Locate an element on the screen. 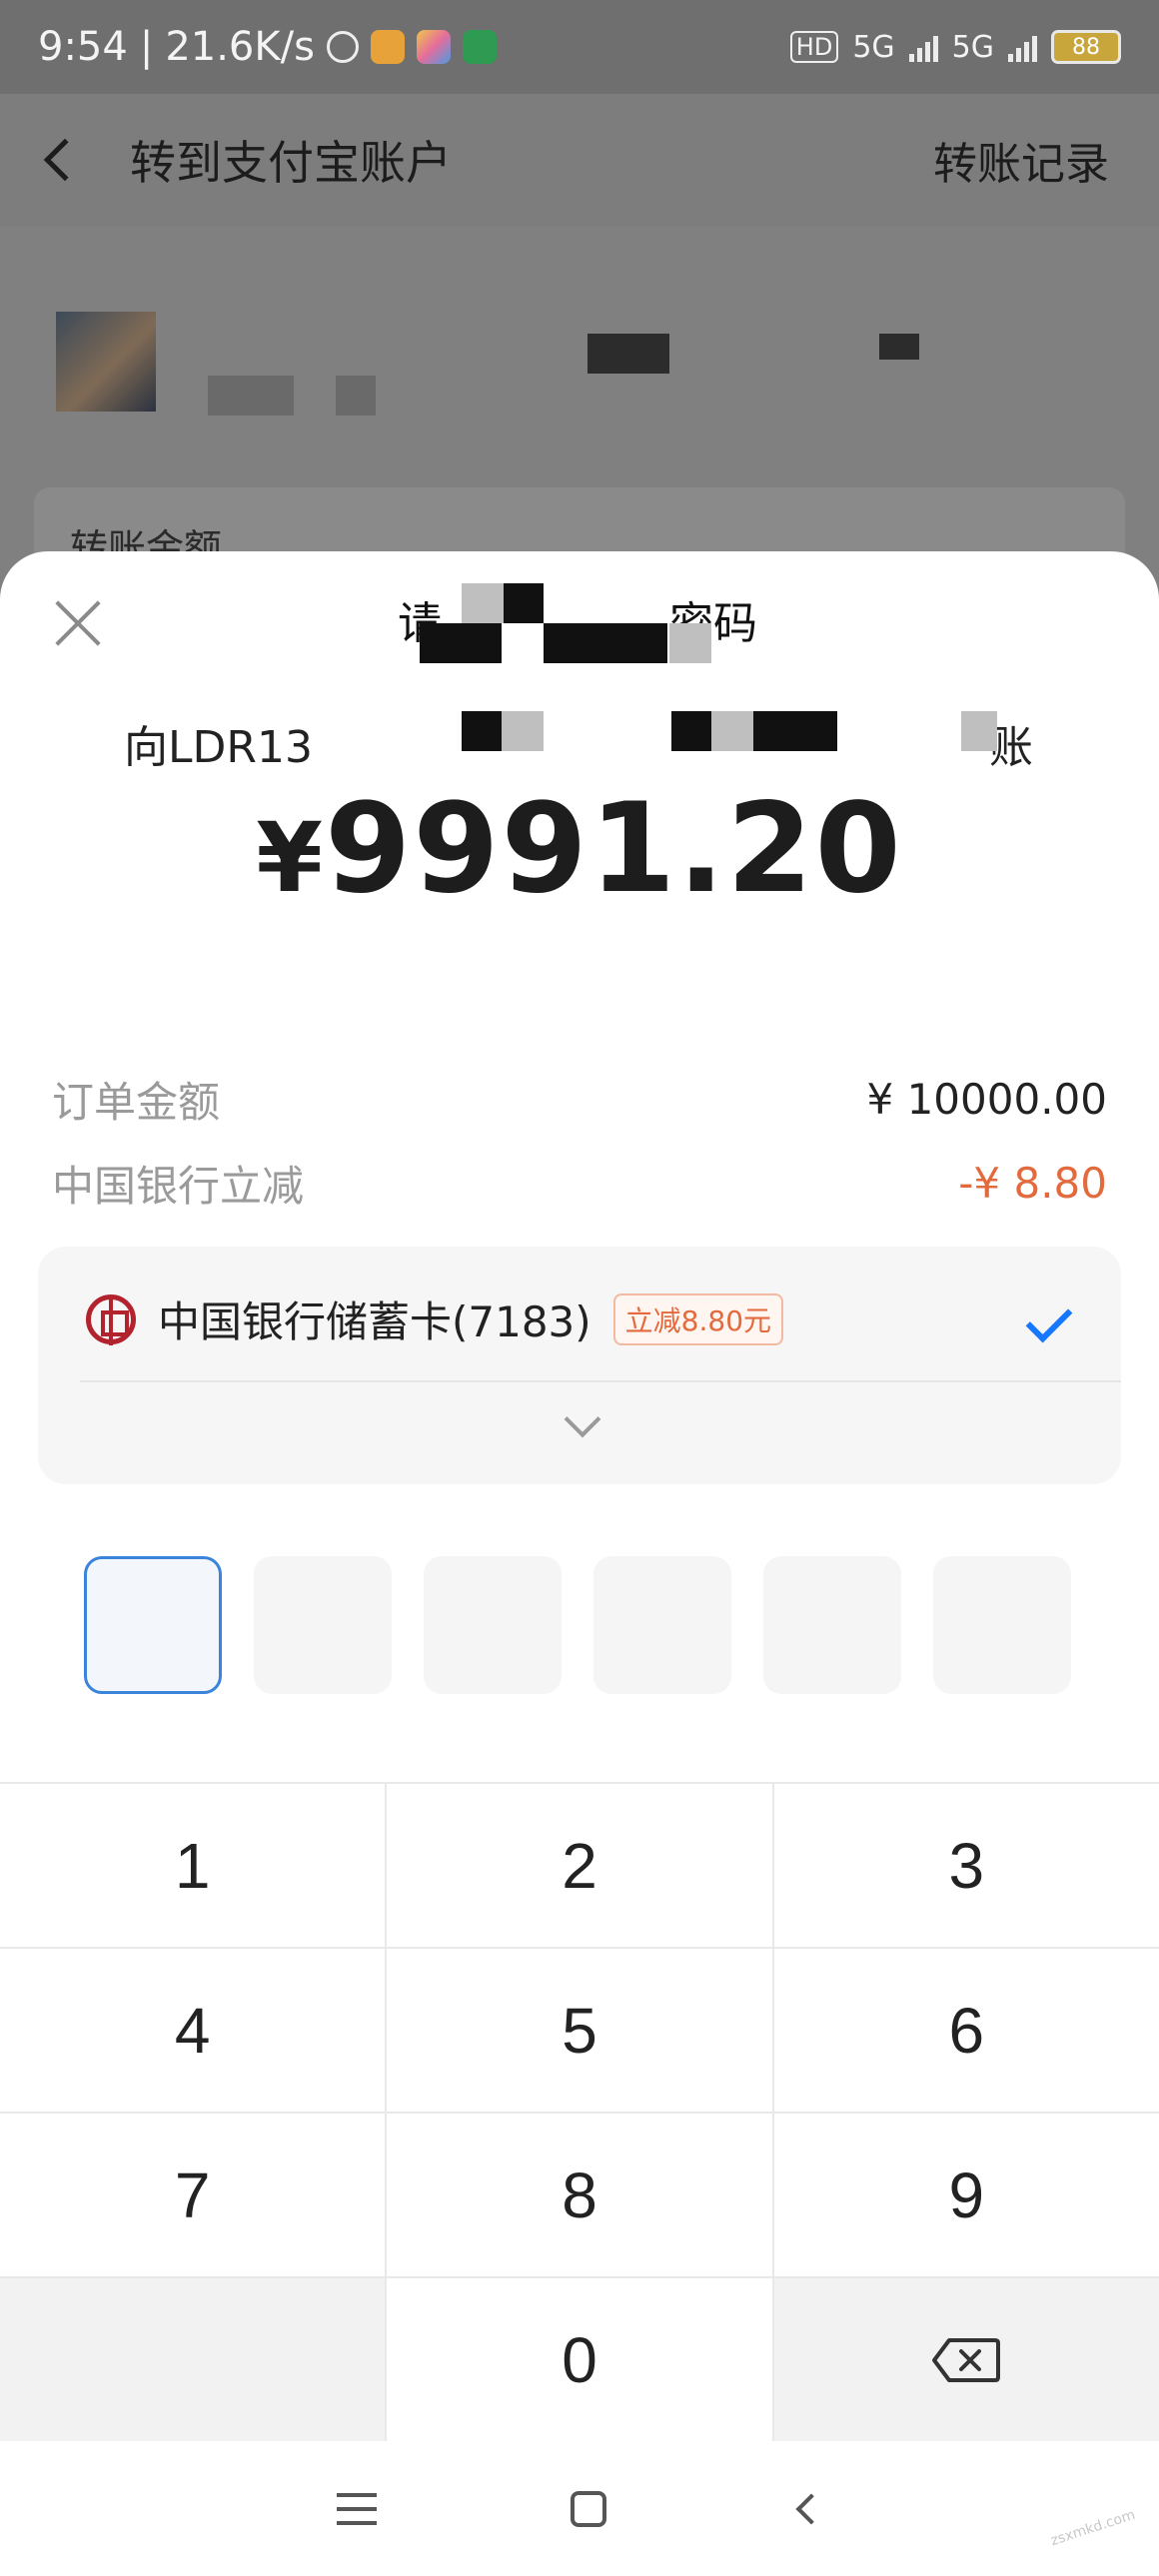 The image size is (1159, 2576). key-9: 9 is located at coordinates (966, 2195).